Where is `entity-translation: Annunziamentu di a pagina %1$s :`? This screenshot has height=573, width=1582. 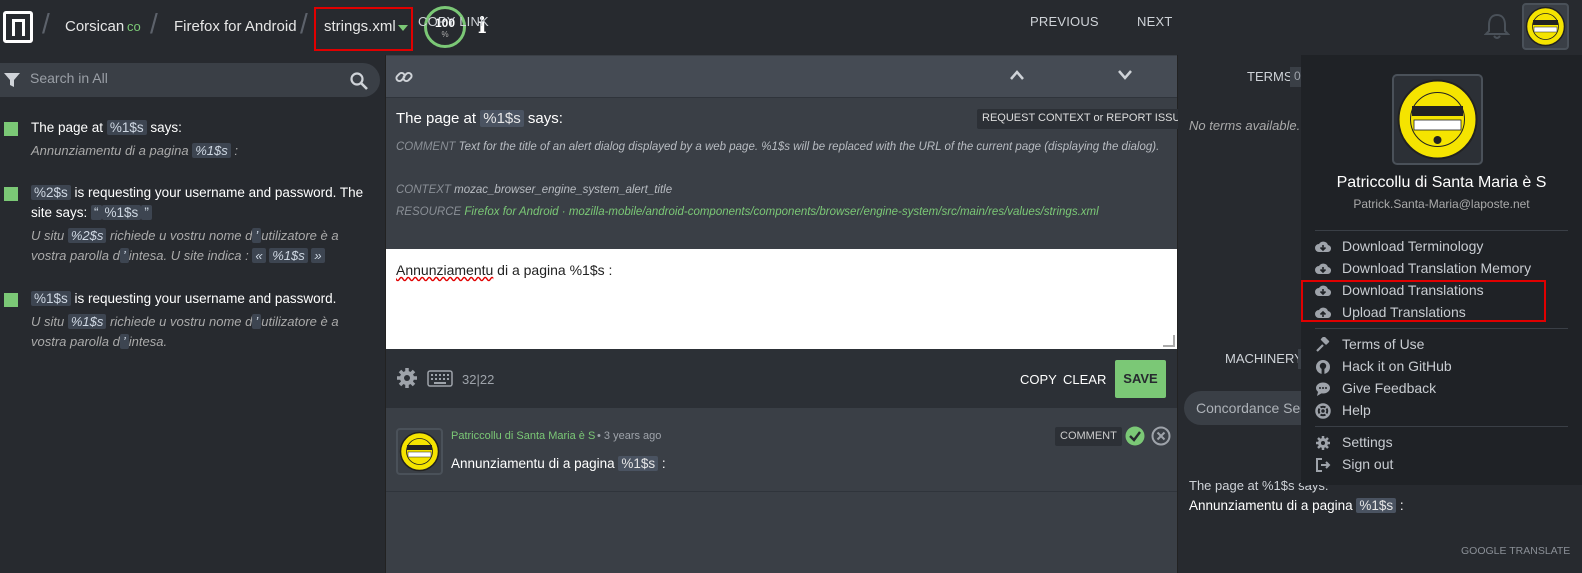
entity-translation: Annunziamentu di a pagina %1$s : is located at coordinates (134, 150).